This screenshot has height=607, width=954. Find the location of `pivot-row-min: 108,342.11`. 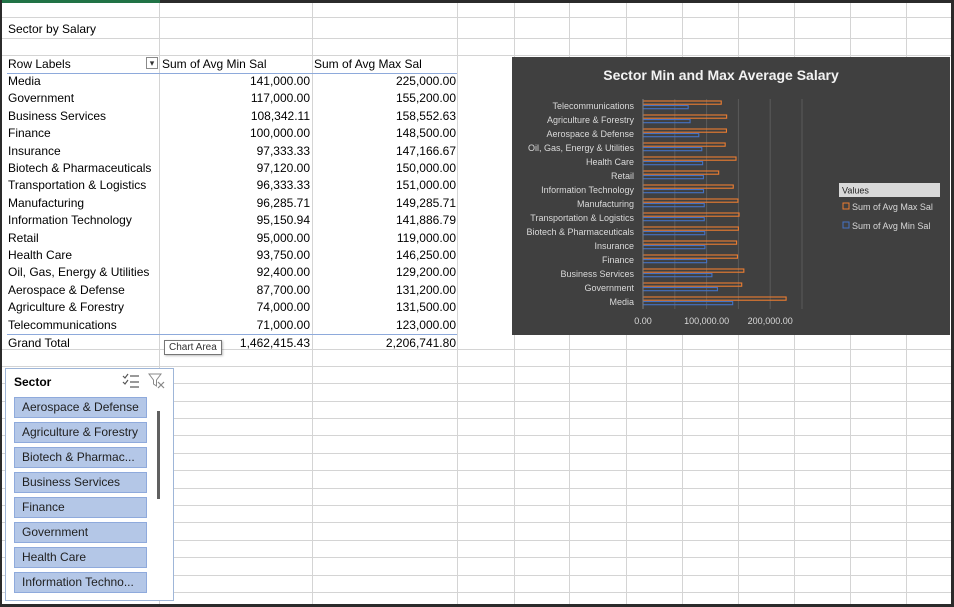

pivot-row-min: 108,342.11 is located at coordinates (280, 115).